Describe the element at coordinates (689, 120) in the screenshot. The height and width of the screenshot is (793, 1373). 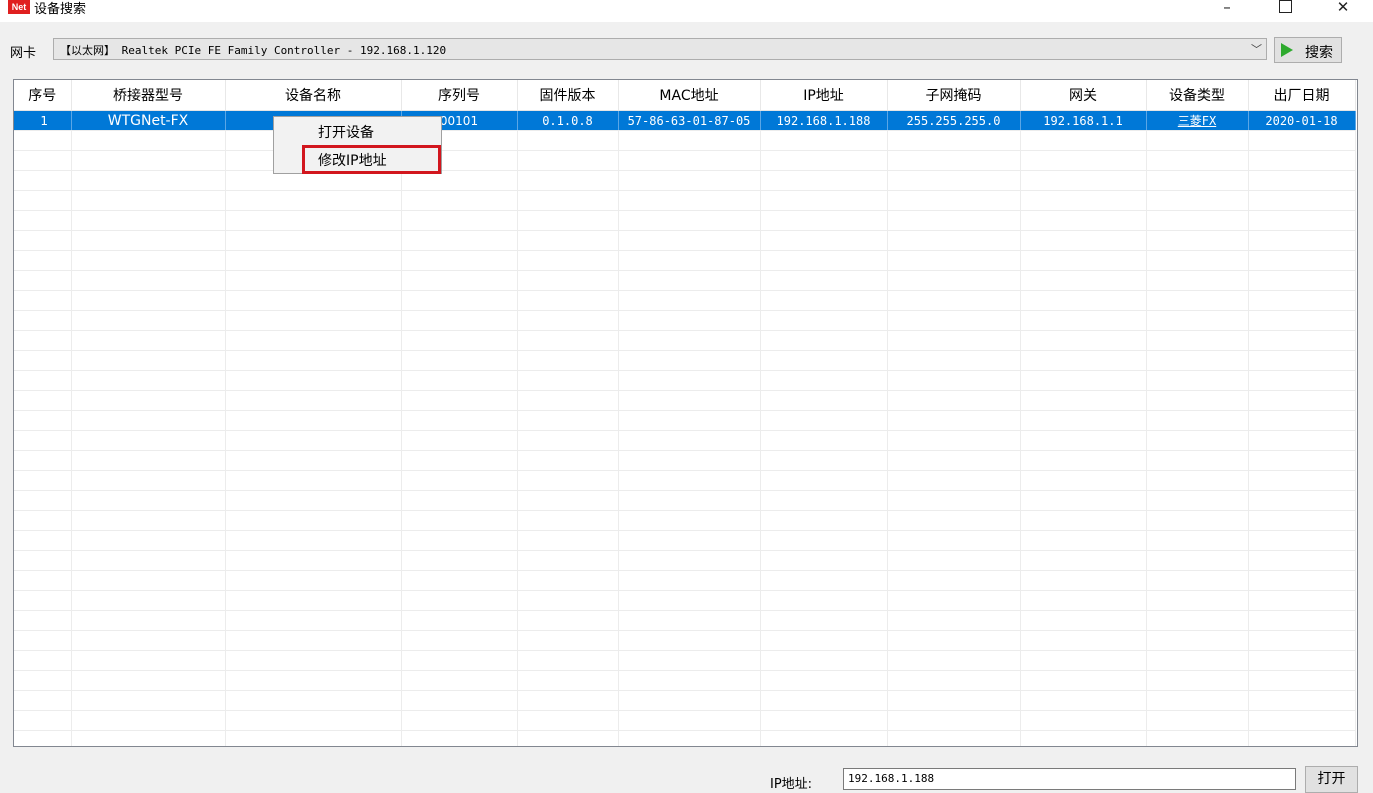
I see `table-cell: 57-86-63-01-87-05` at that location.